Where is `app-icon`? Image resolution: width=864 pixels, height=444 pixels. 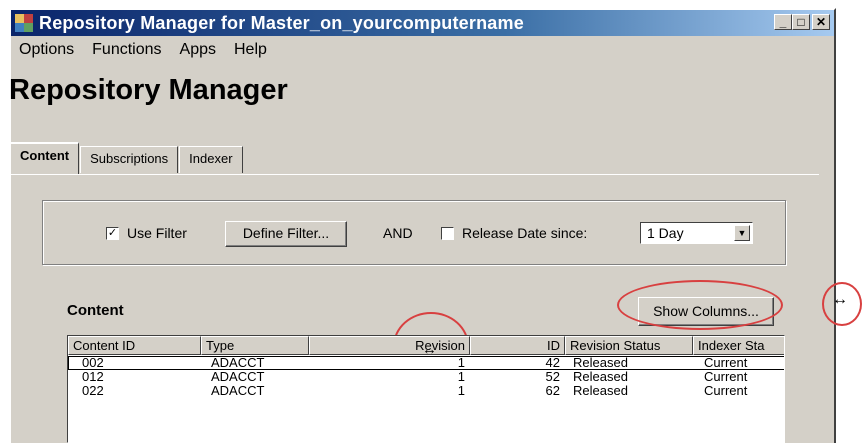 app-icon is located at coordinates (24, 23).